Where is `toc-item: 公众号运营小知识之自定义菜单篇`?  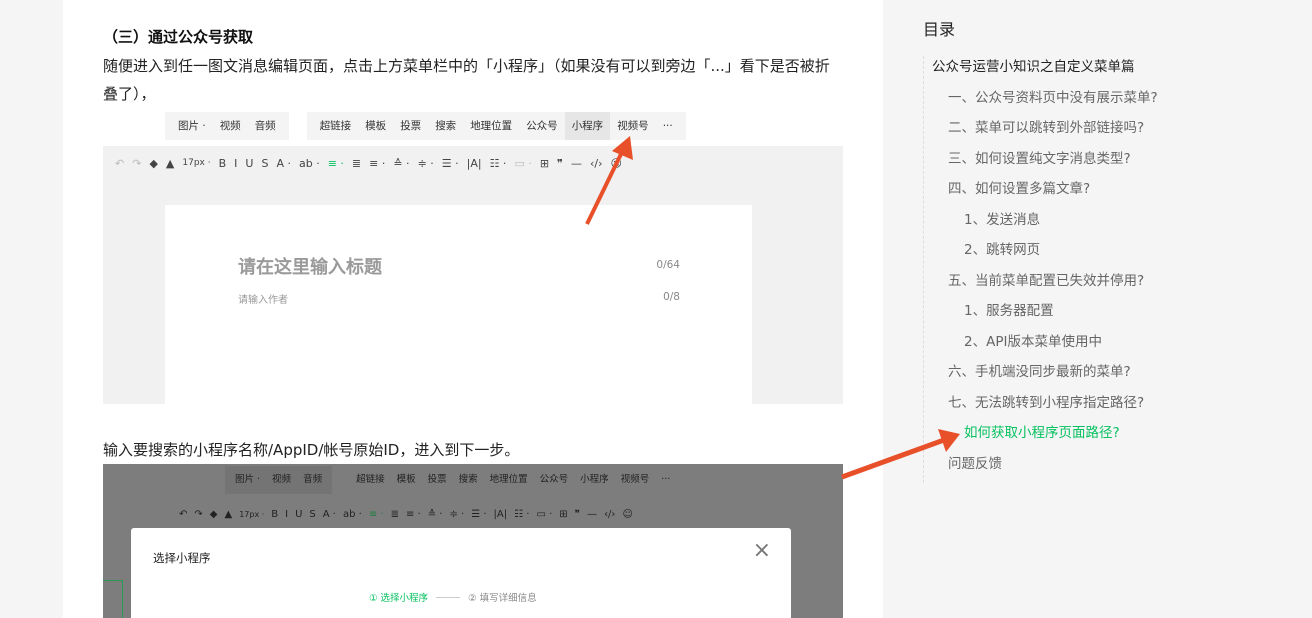 toc-item: 公众号运营小知识之自定义菜单篇 is located at coordinates (1073, 71).